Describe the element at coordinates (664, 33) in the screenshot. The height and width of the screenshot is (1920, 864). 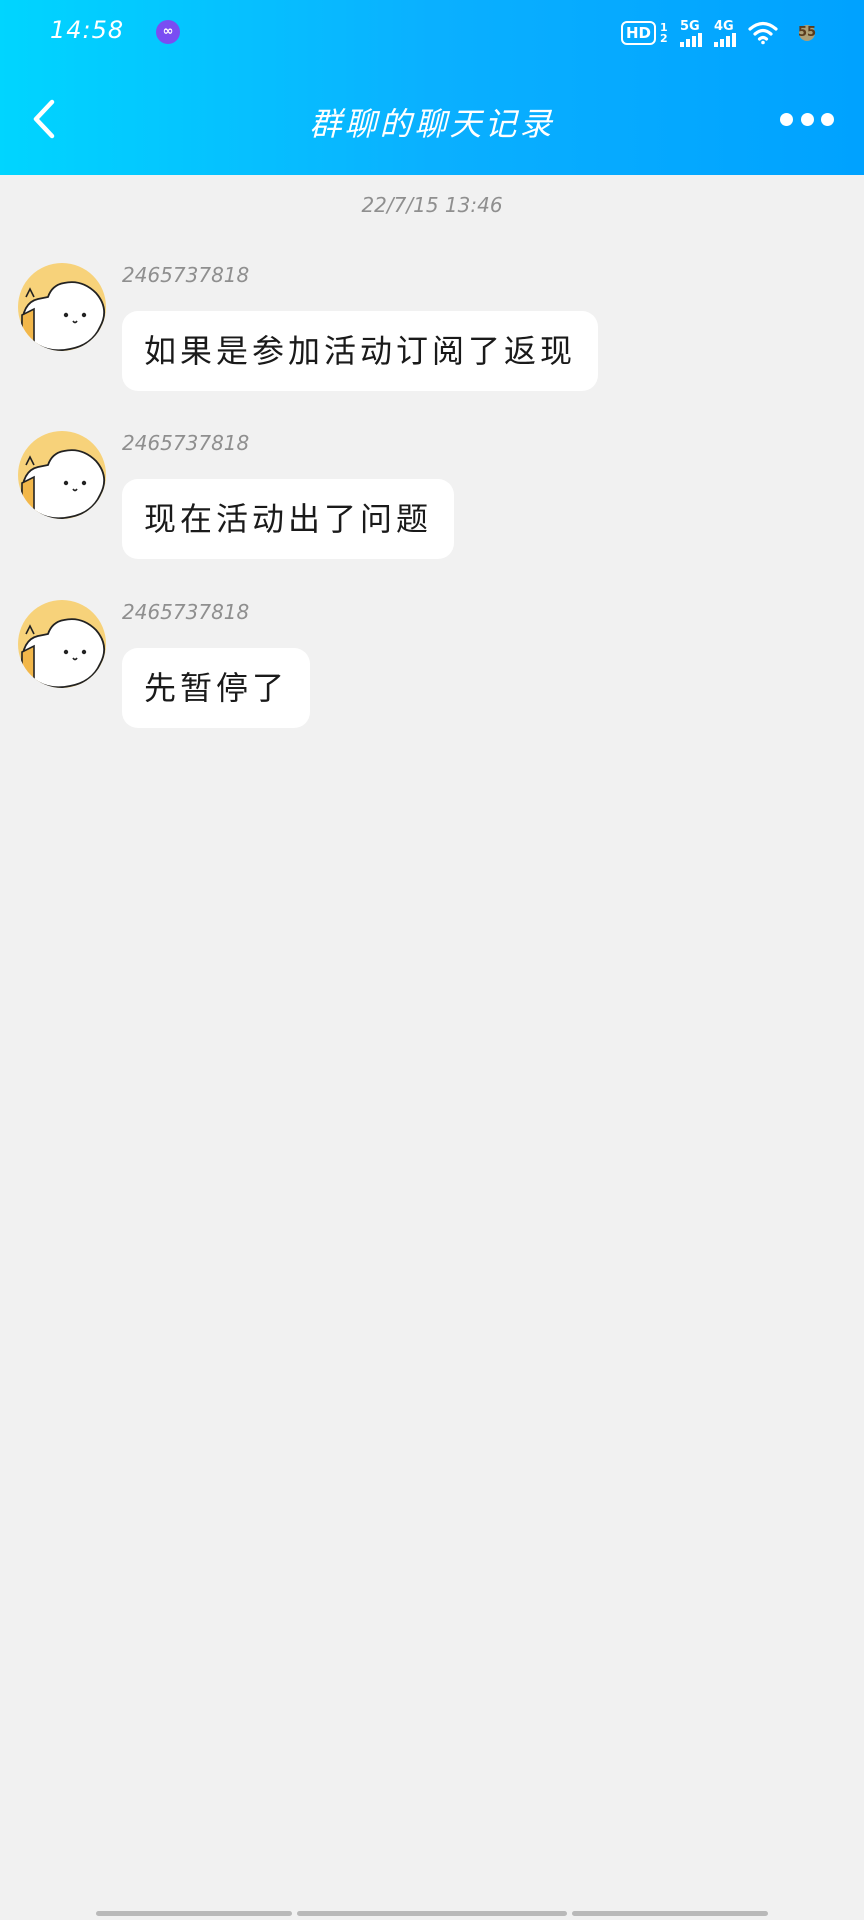
I see `hd-sim-indicator: 1 2` at that location.